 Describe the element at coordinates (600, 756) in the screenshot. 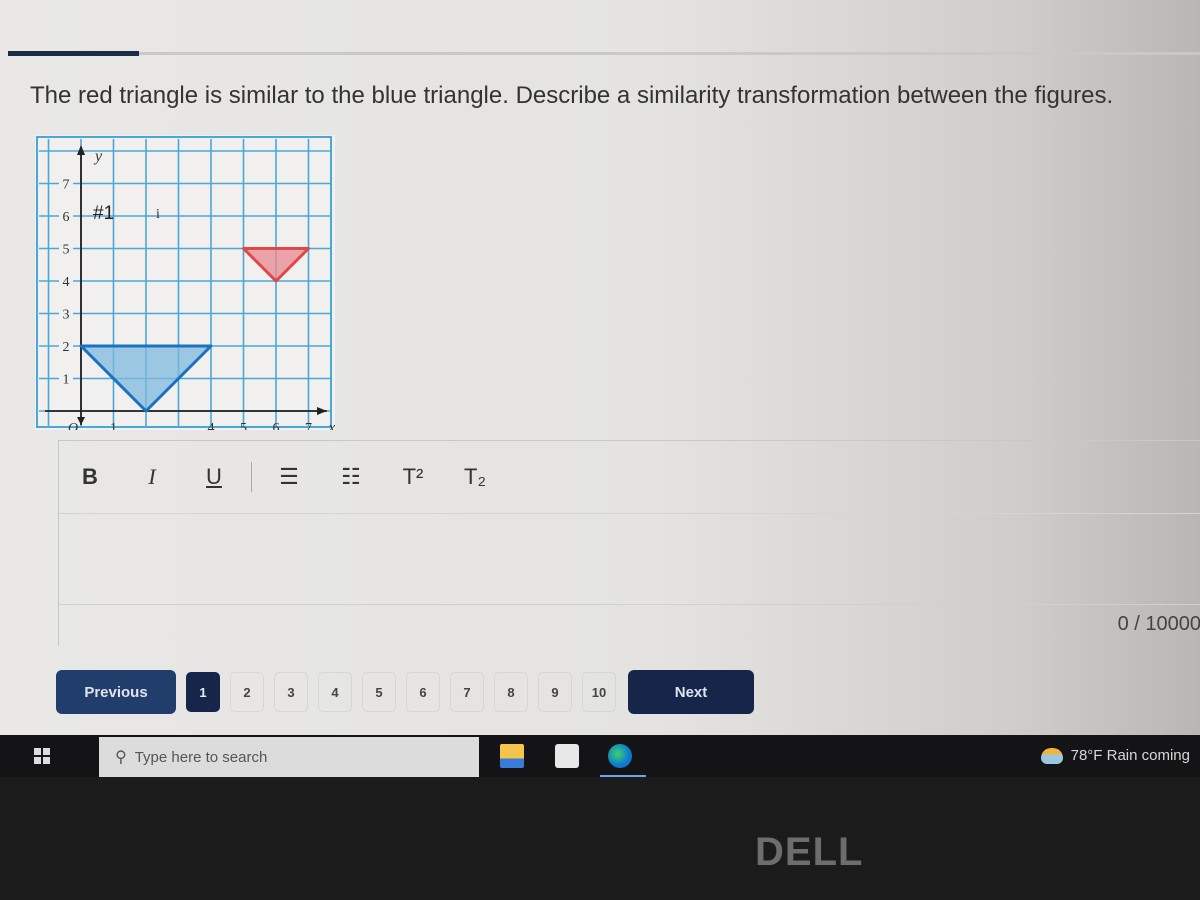

I see `windows-taskbar: ⚲ Type here to search 78°F Rain coming` at that location.